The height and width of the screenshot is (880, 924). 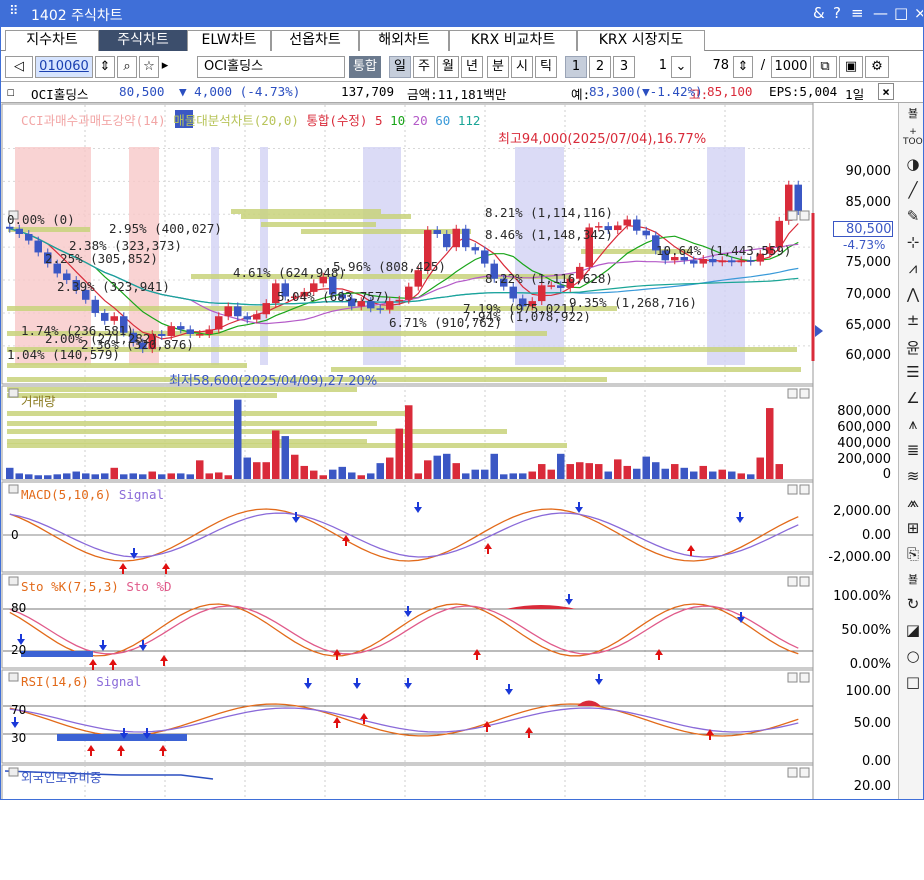 I want to click on tool-pen-icon: ✎, so click(x=913, y=220).